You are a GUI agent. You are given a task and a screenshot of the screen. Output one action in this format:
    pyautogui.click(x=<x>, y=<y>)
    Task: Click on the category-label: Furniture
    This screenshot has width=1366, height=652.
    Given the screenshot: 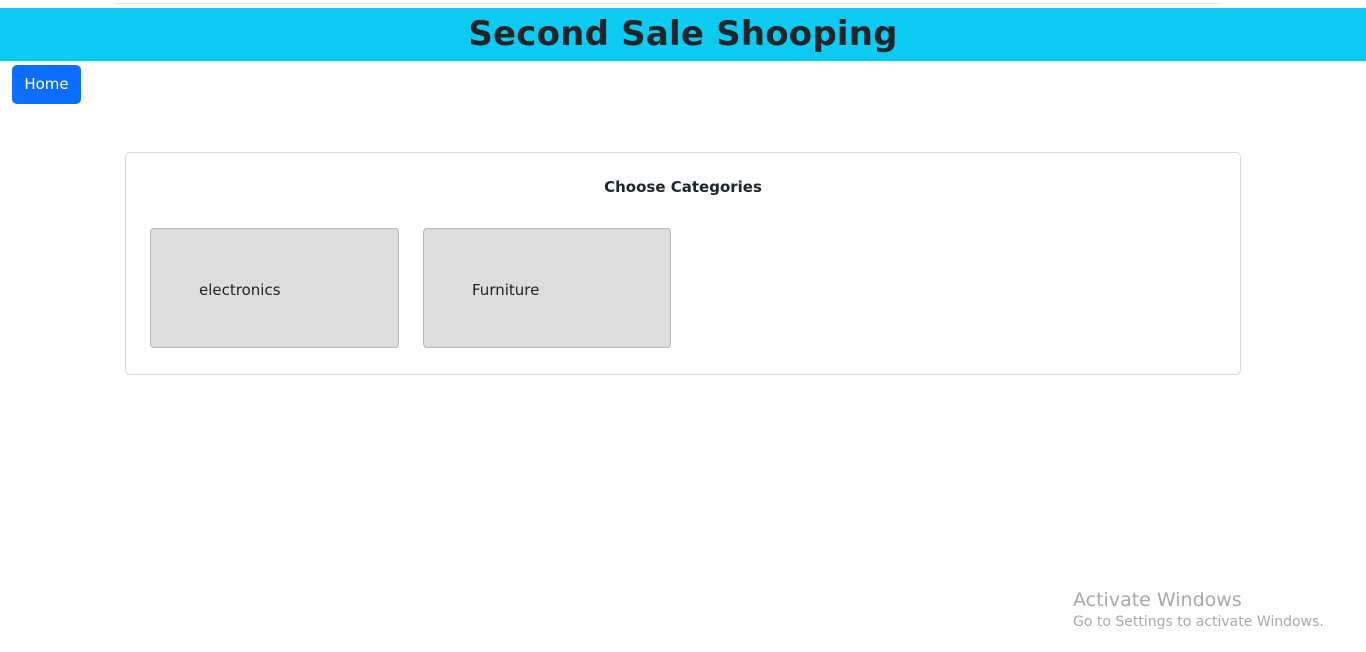 What is the action you would take?
    pyautogui.click(x=506, y=290)
    